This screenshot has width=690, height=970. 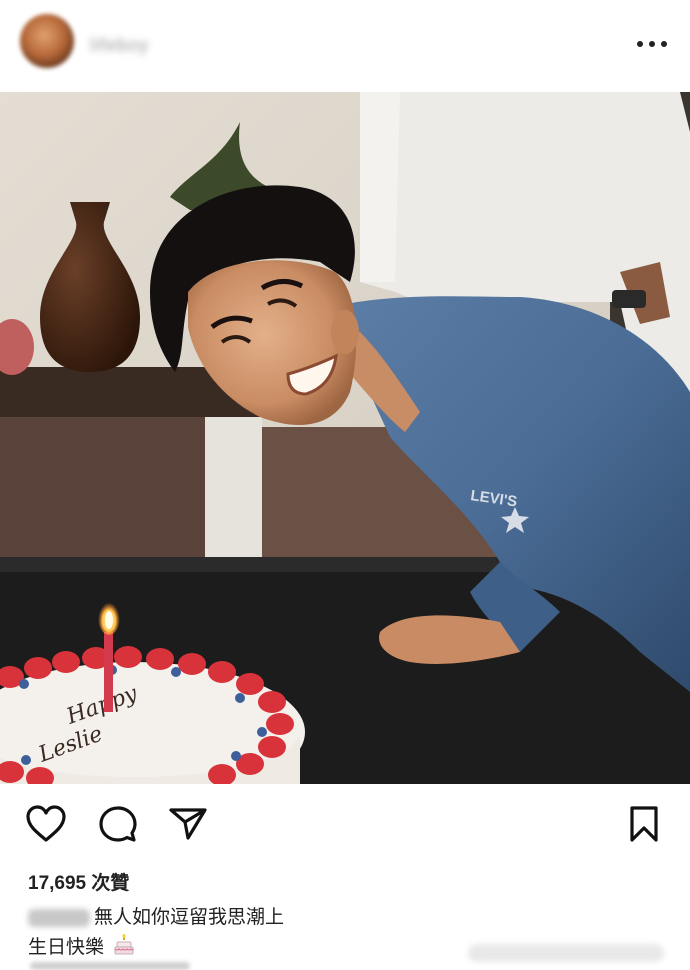 I want to click on caption-text-1: 無人如你逗留我思潮上, so click(x=189, y=917).